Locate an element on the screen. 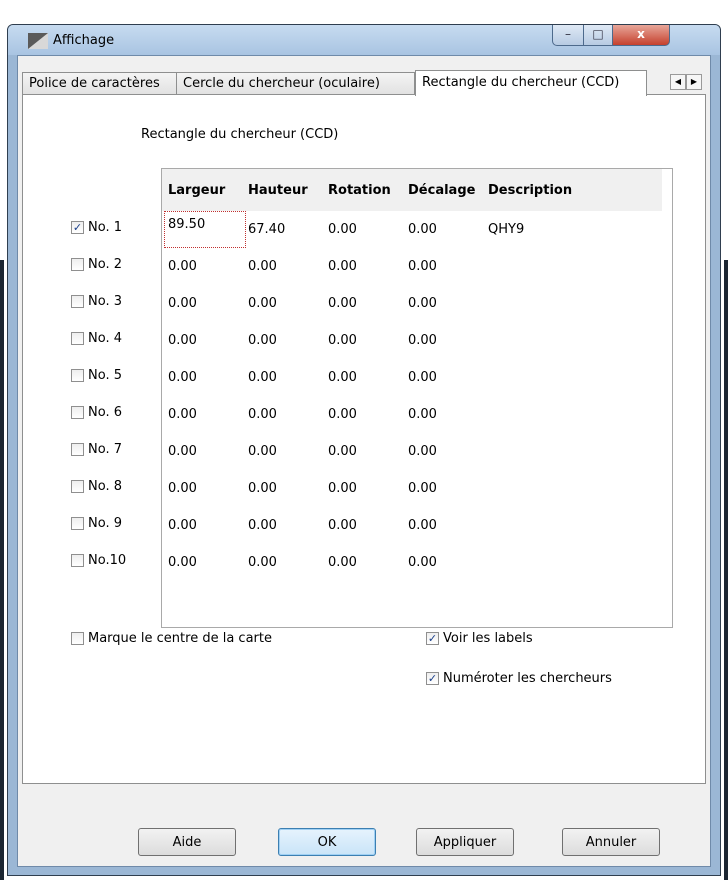  panel-title: Rectangle du chercheur (CCD) is located at coordinates (240, 134).